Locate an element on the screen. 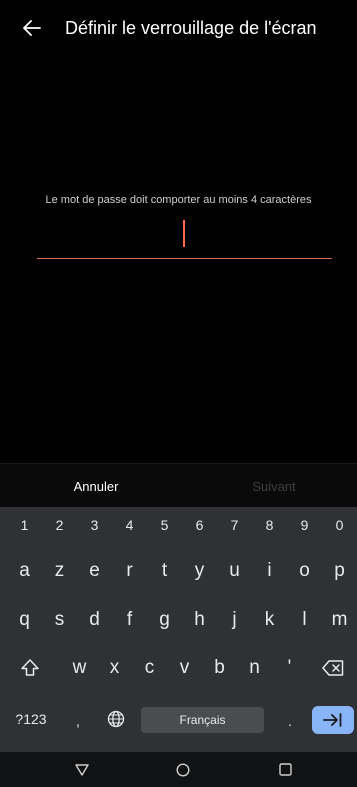 The width and height of the screenshot is (357, 787). symbols-key: ?123 is located at coordinates (31, 719).